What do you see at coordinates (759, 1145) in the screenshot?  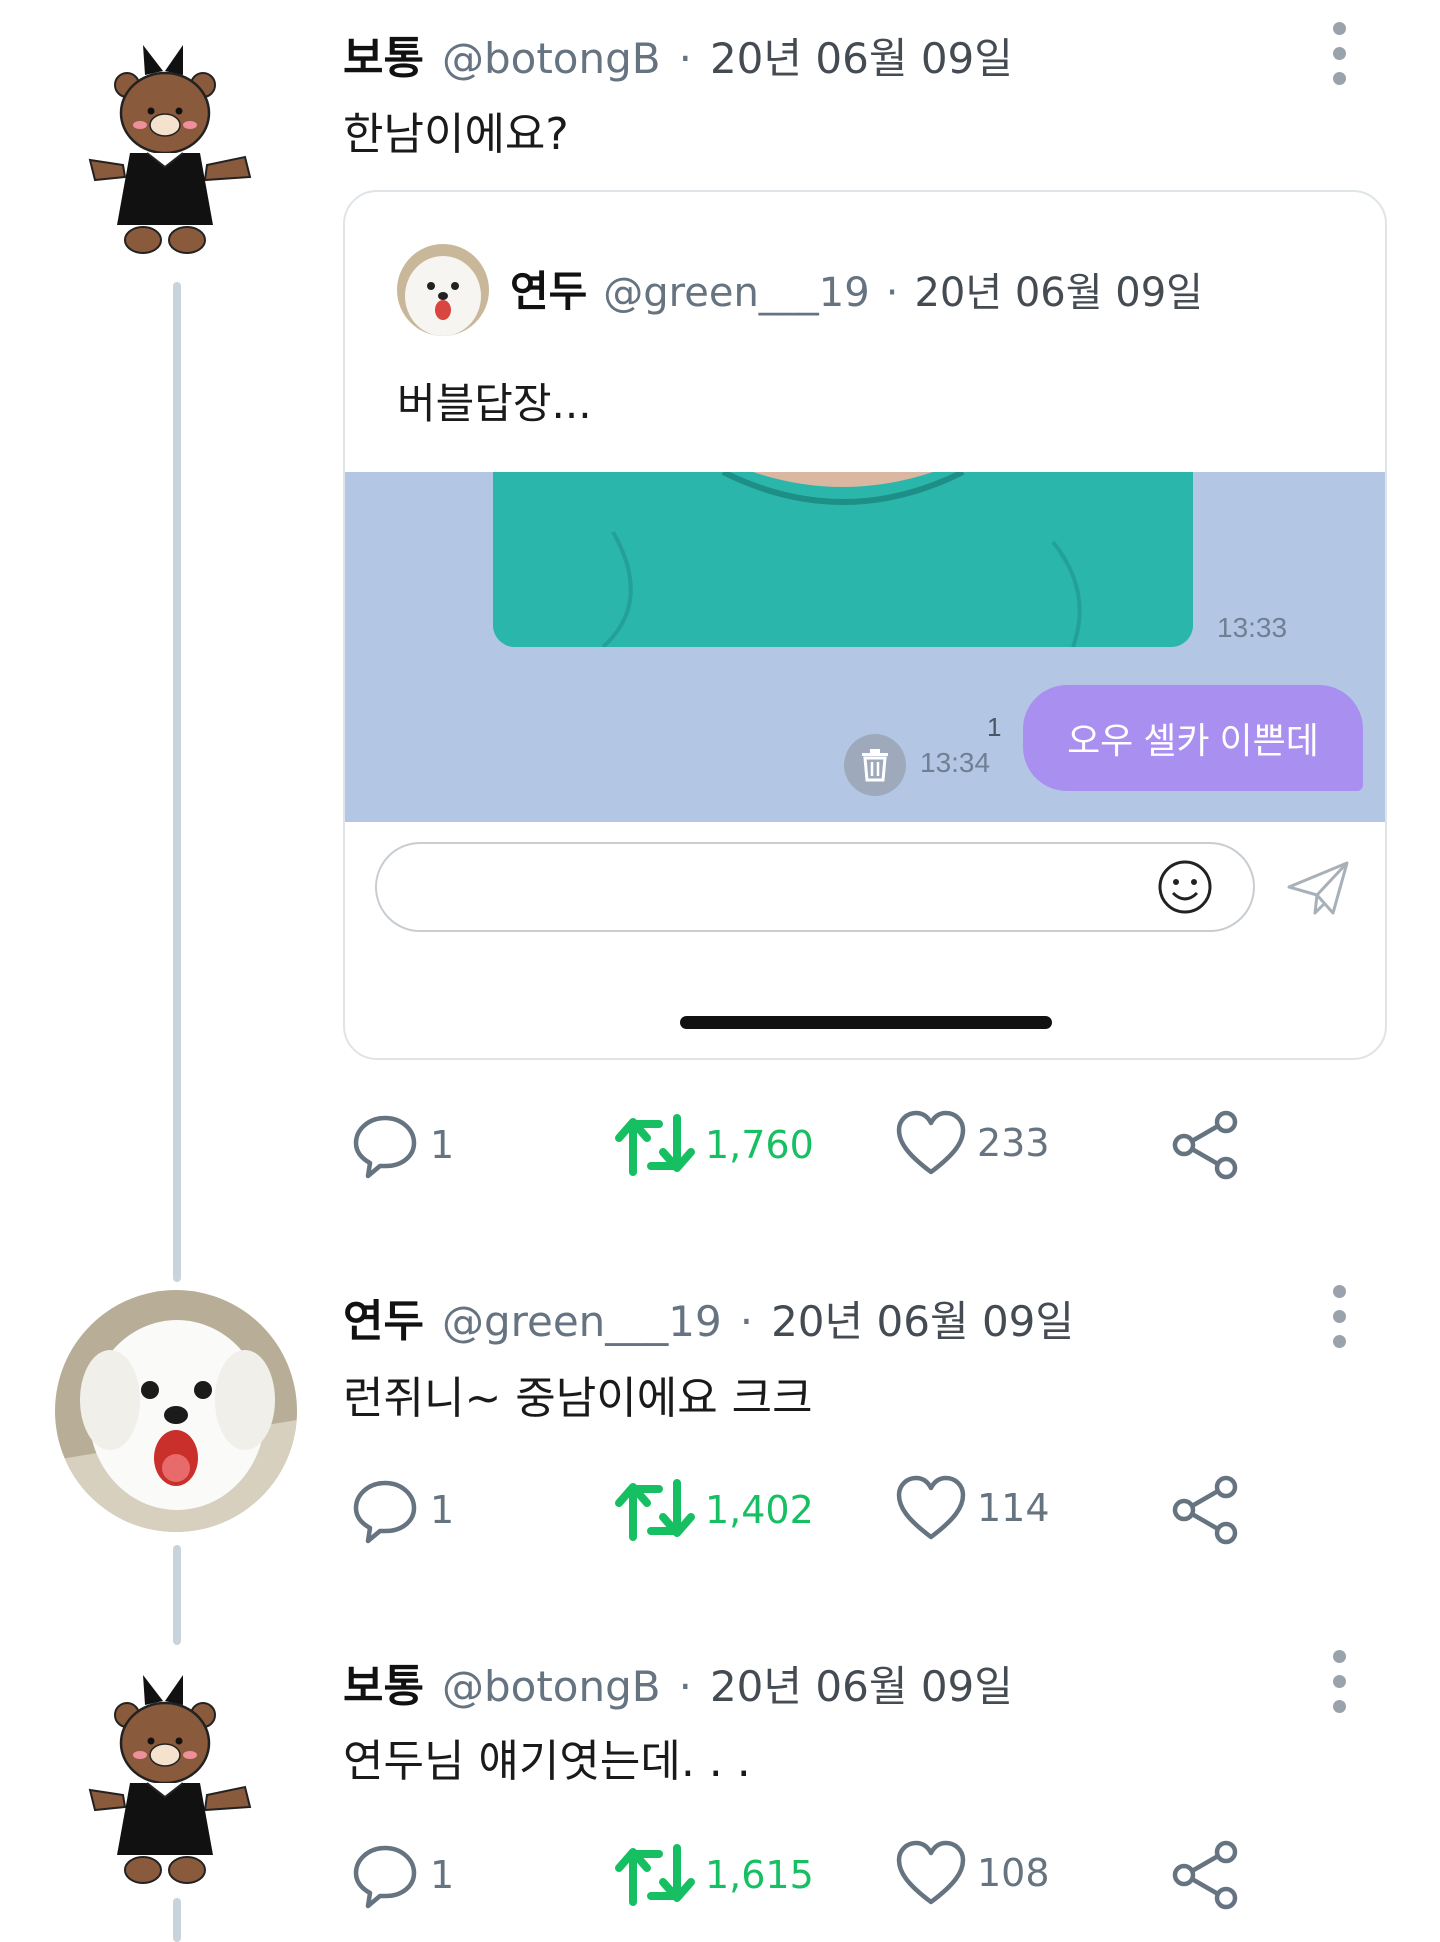 I see `retweet-count: 1,760` at bounding box center [759, 1145].